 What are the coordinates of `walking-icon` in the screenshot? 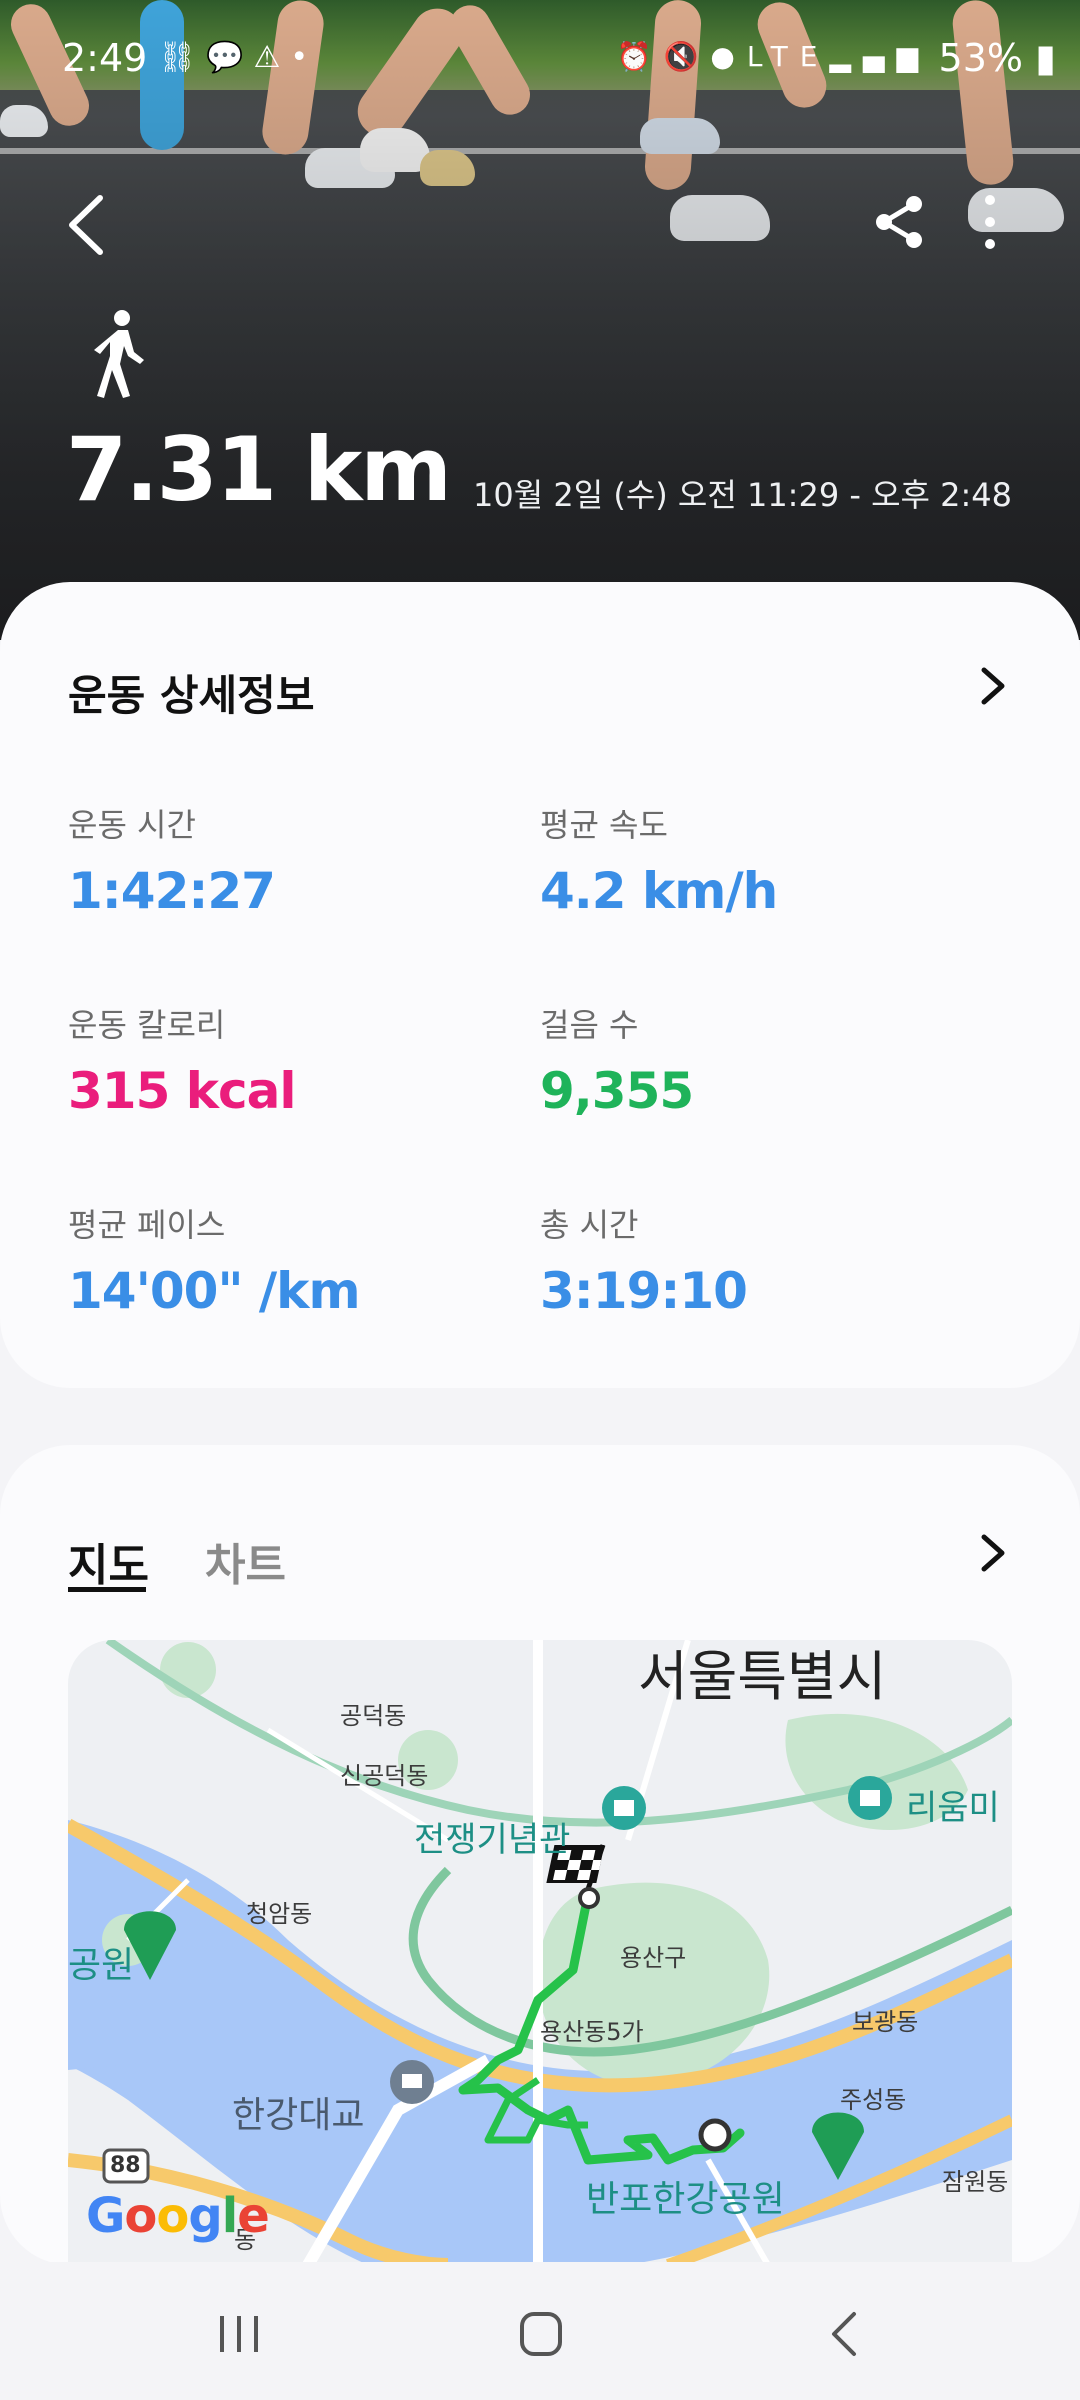 It's located at (119, 354).